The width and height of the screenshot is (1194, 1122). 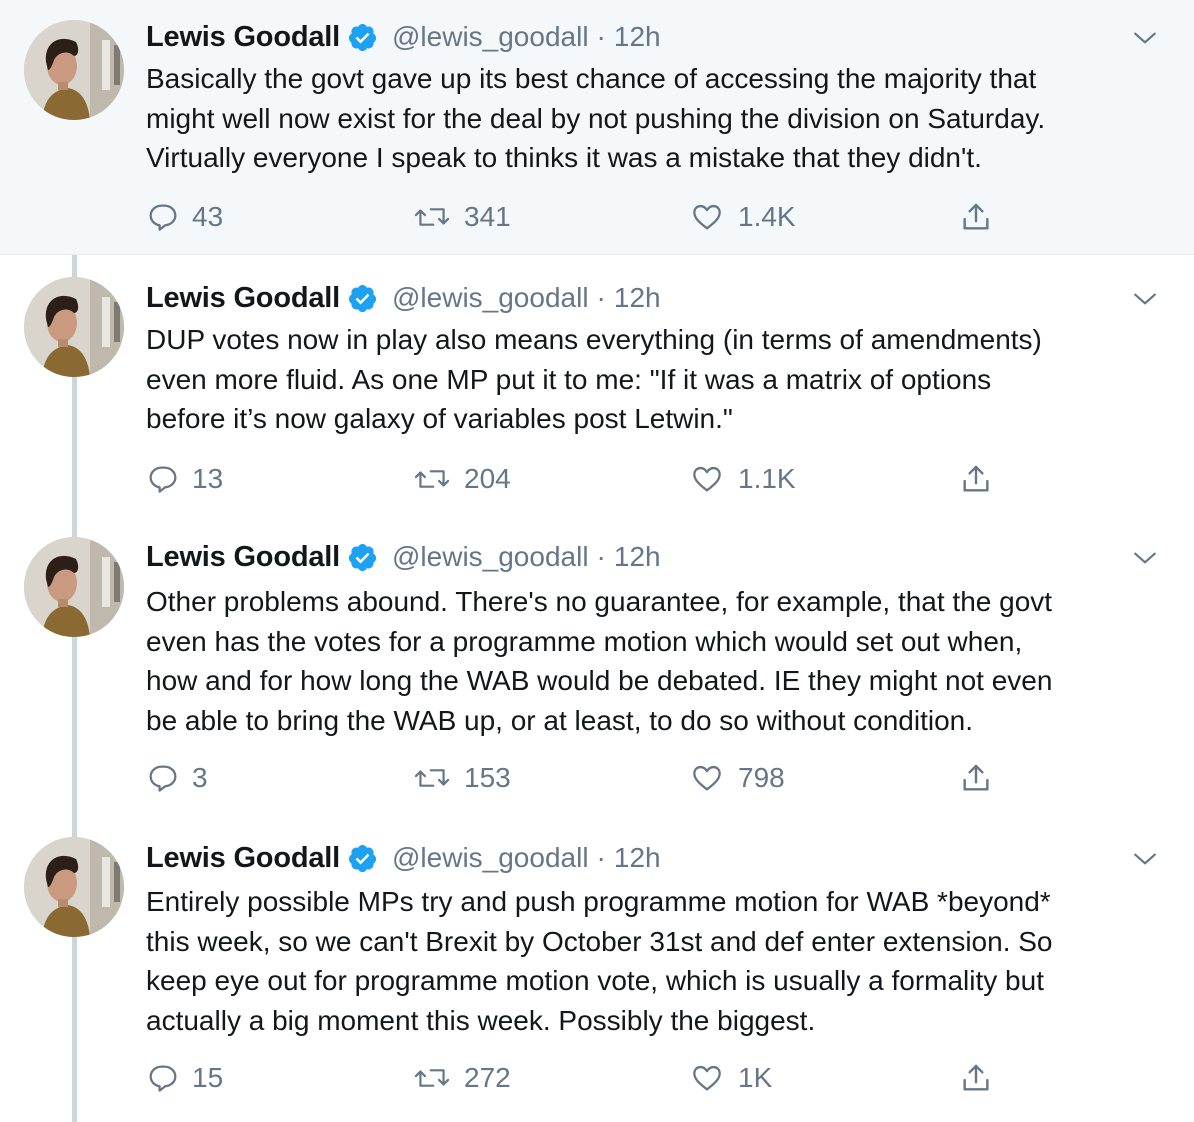 I want to click on reply-button: 3, so click(x=177, y=778).